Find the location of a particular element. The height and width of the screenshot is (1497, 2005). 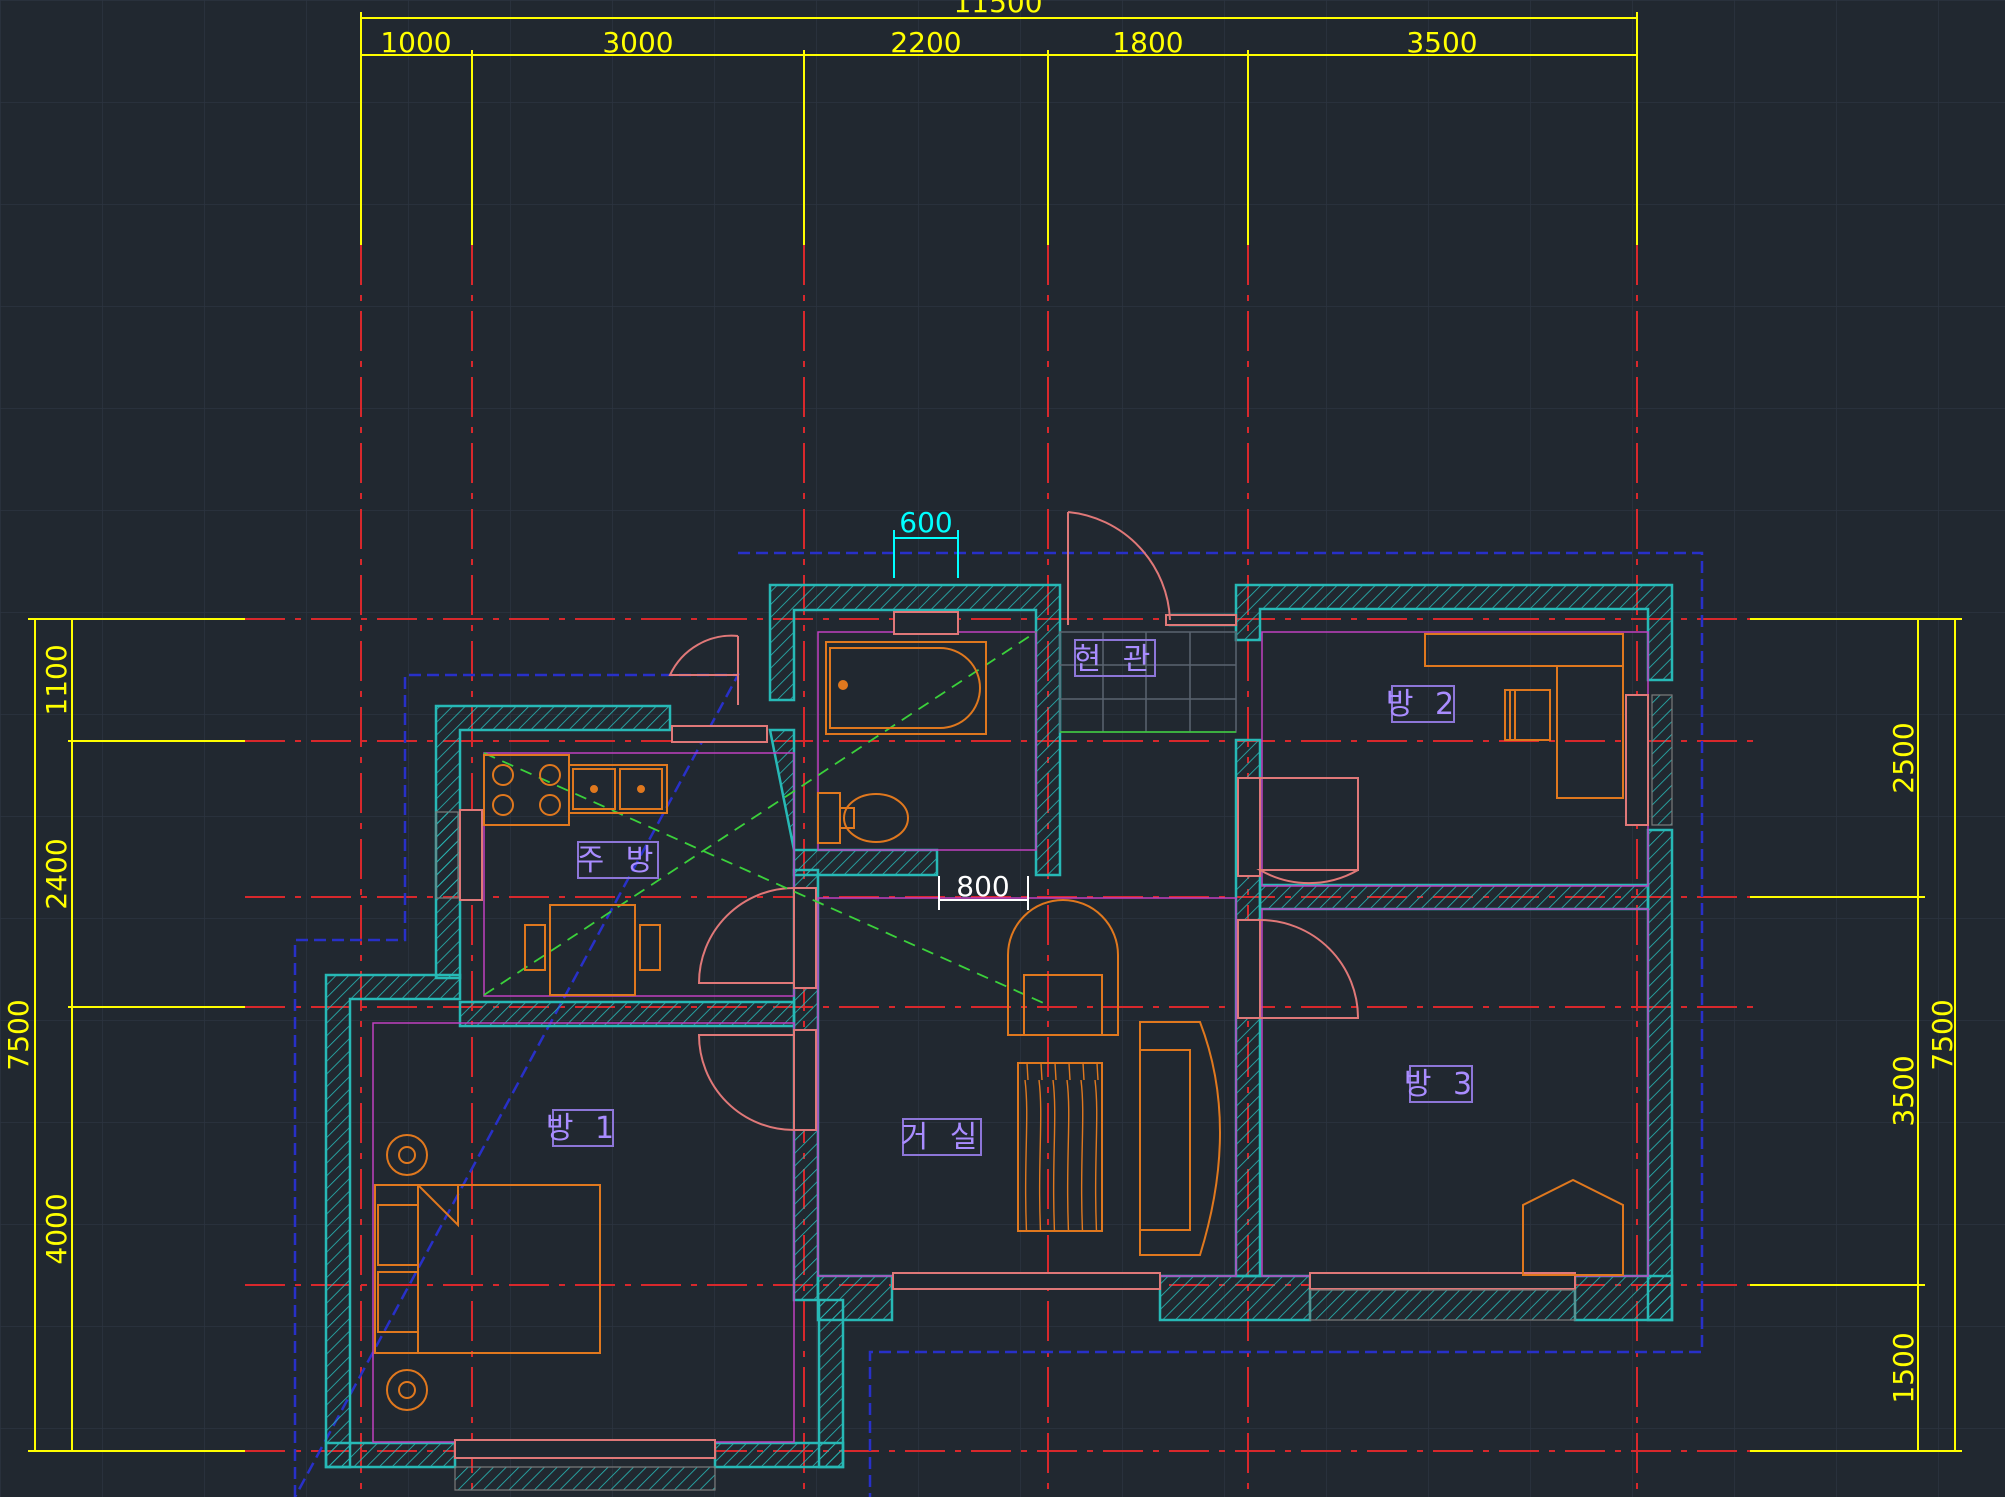

label-room1: 방 1 is located at coordinates (583, 1128).